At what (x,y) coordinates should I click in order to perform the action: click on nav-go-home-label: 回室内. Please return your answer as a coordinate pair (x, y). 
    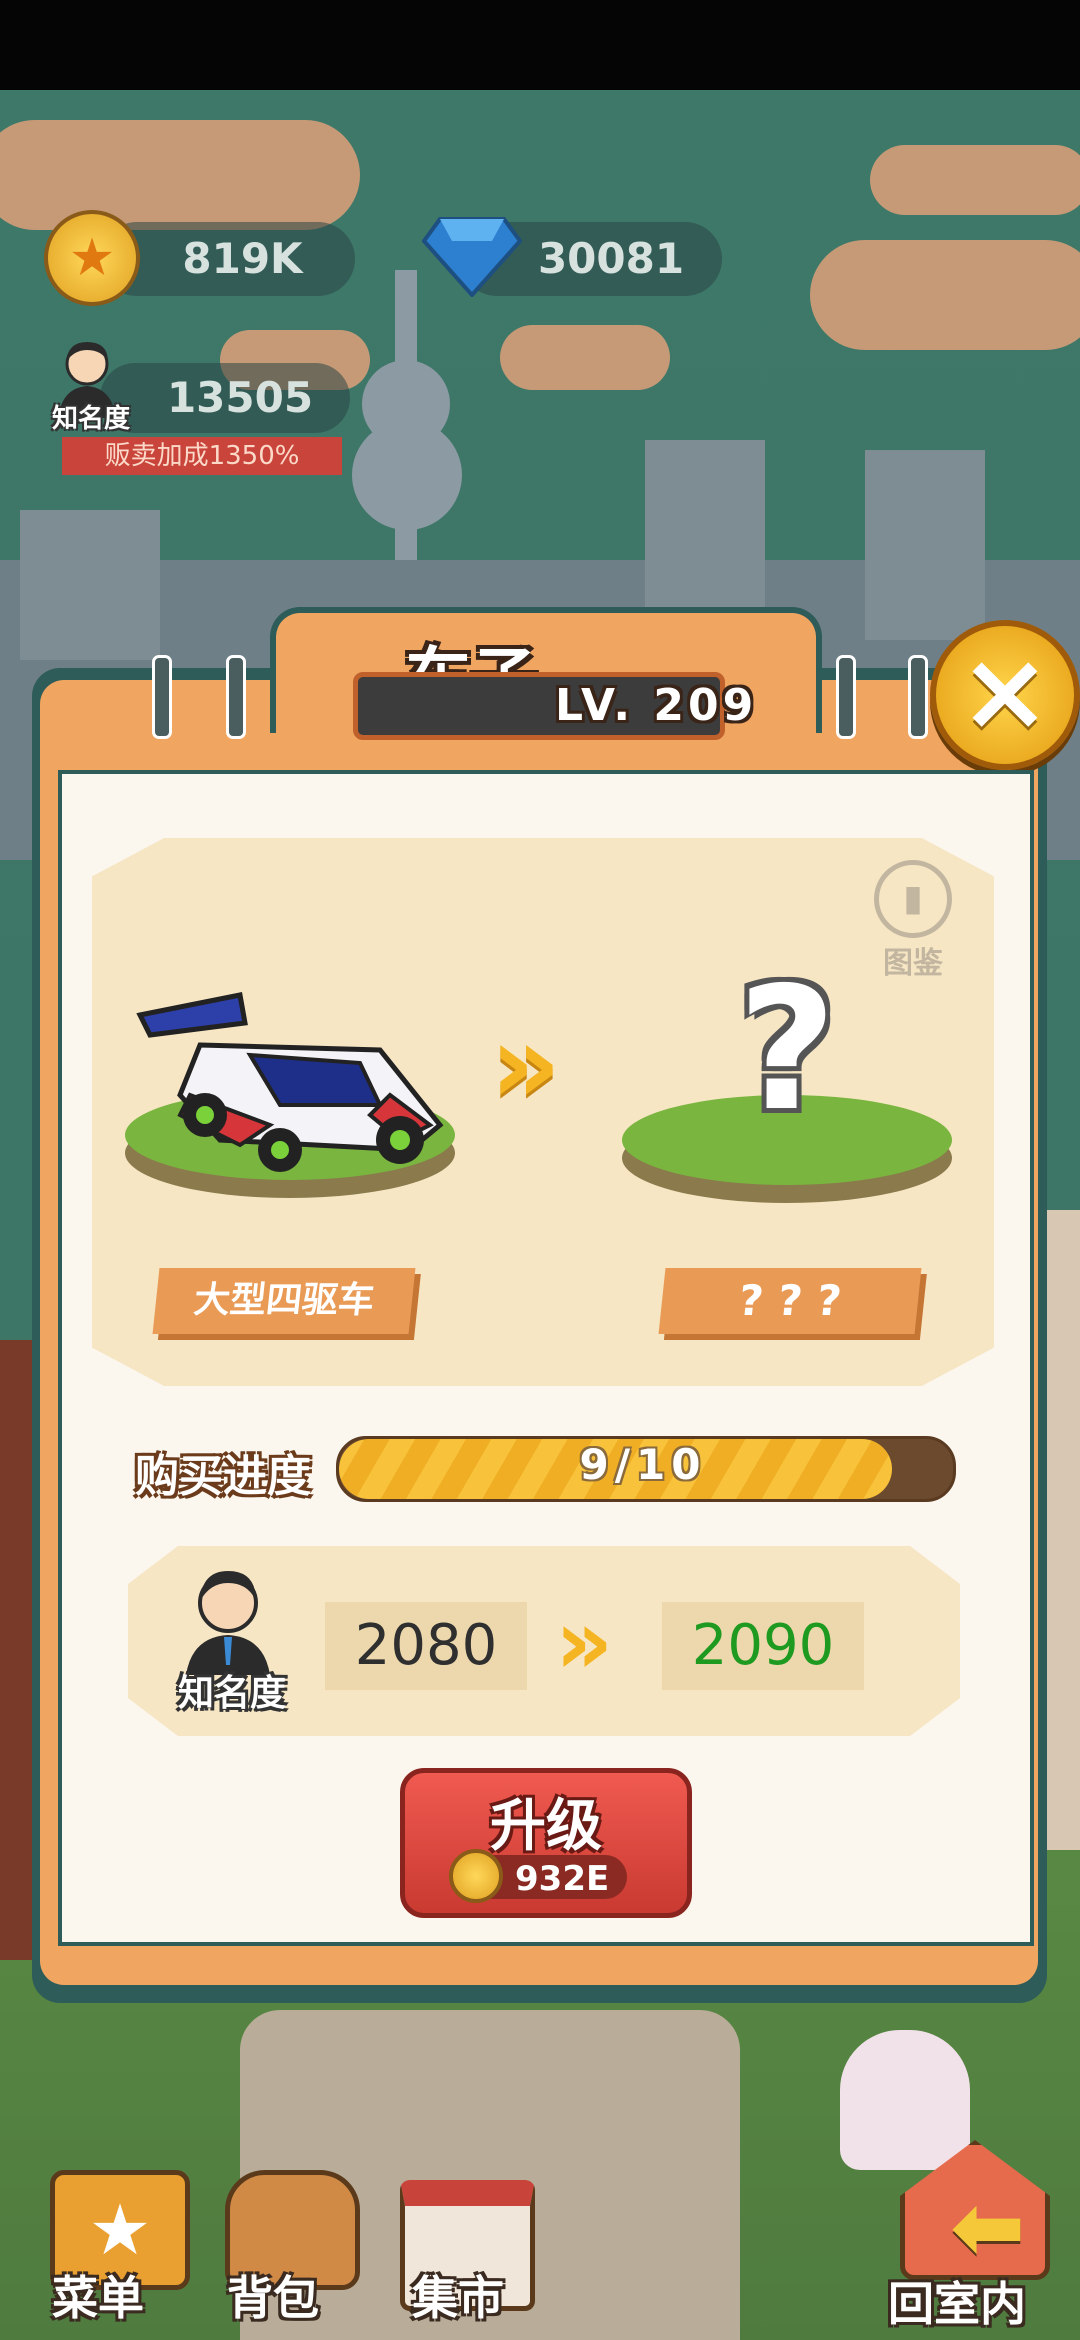
    Looking at the image, I should click on (957, 2304).